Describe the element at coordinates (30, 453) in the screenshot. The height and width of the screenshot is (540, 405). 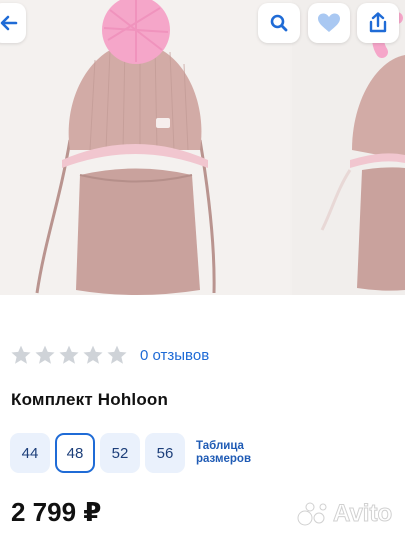
I see `size-option: 44` at that location.